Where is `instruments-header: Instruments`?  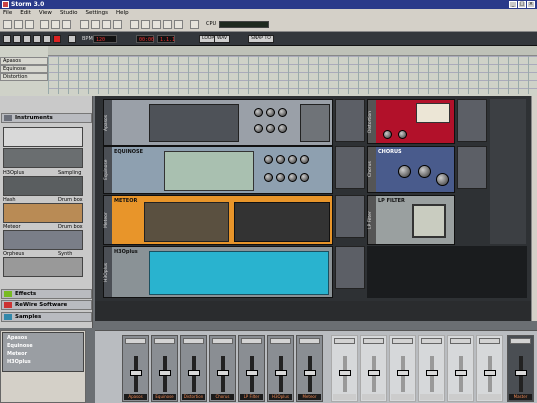 instruments-header: Instruments is located at coordinates (46, 118).